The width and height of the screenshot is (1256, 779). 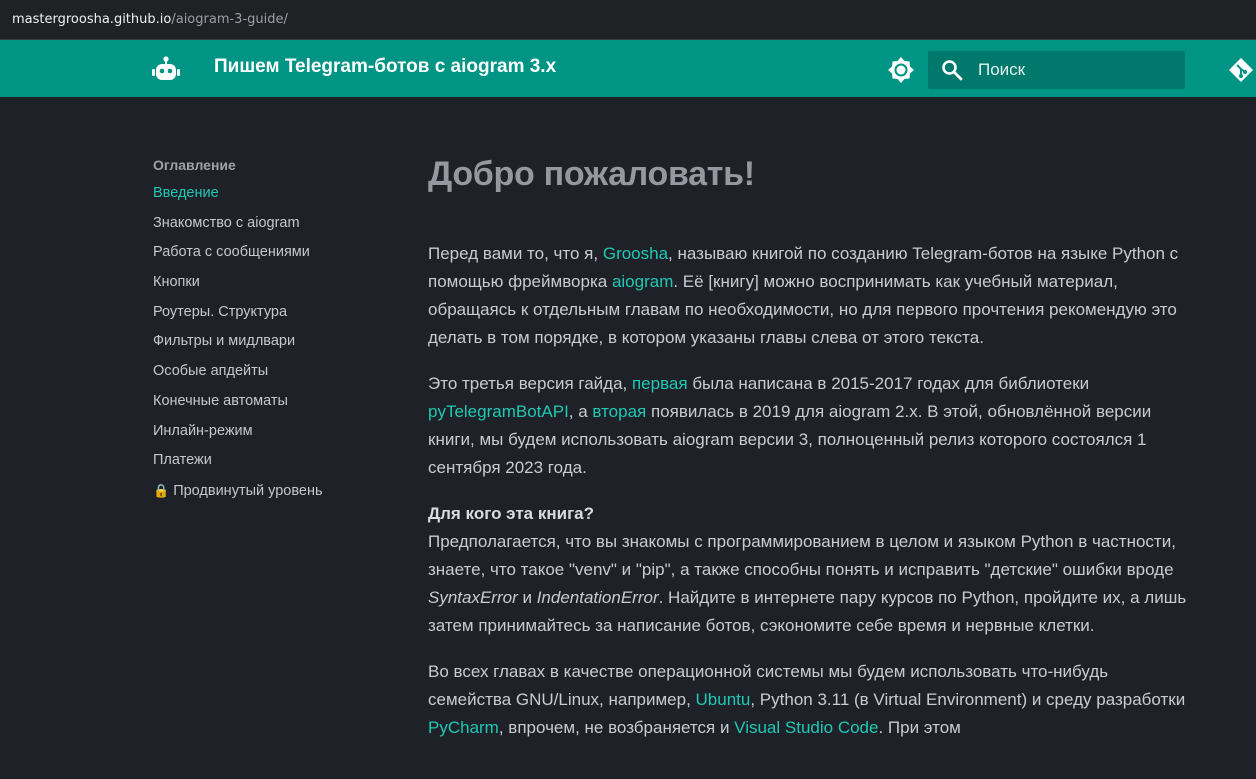 I want to click on search-input, so click(x=1073, y=70).